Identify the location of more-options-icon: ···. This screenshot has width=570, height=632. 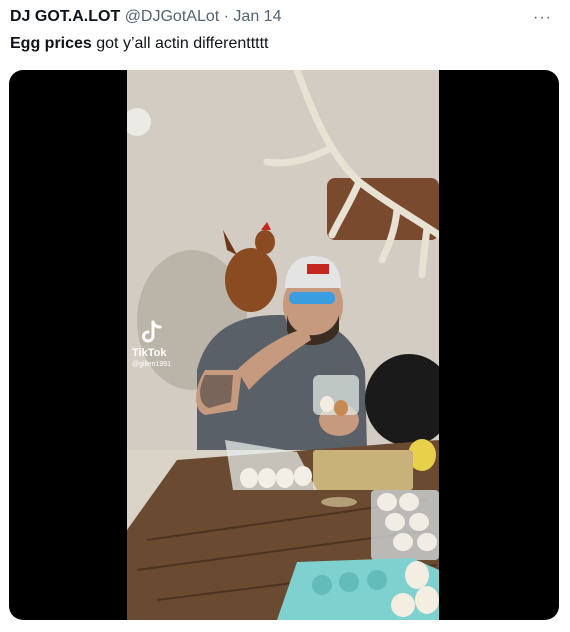
(542, 18).